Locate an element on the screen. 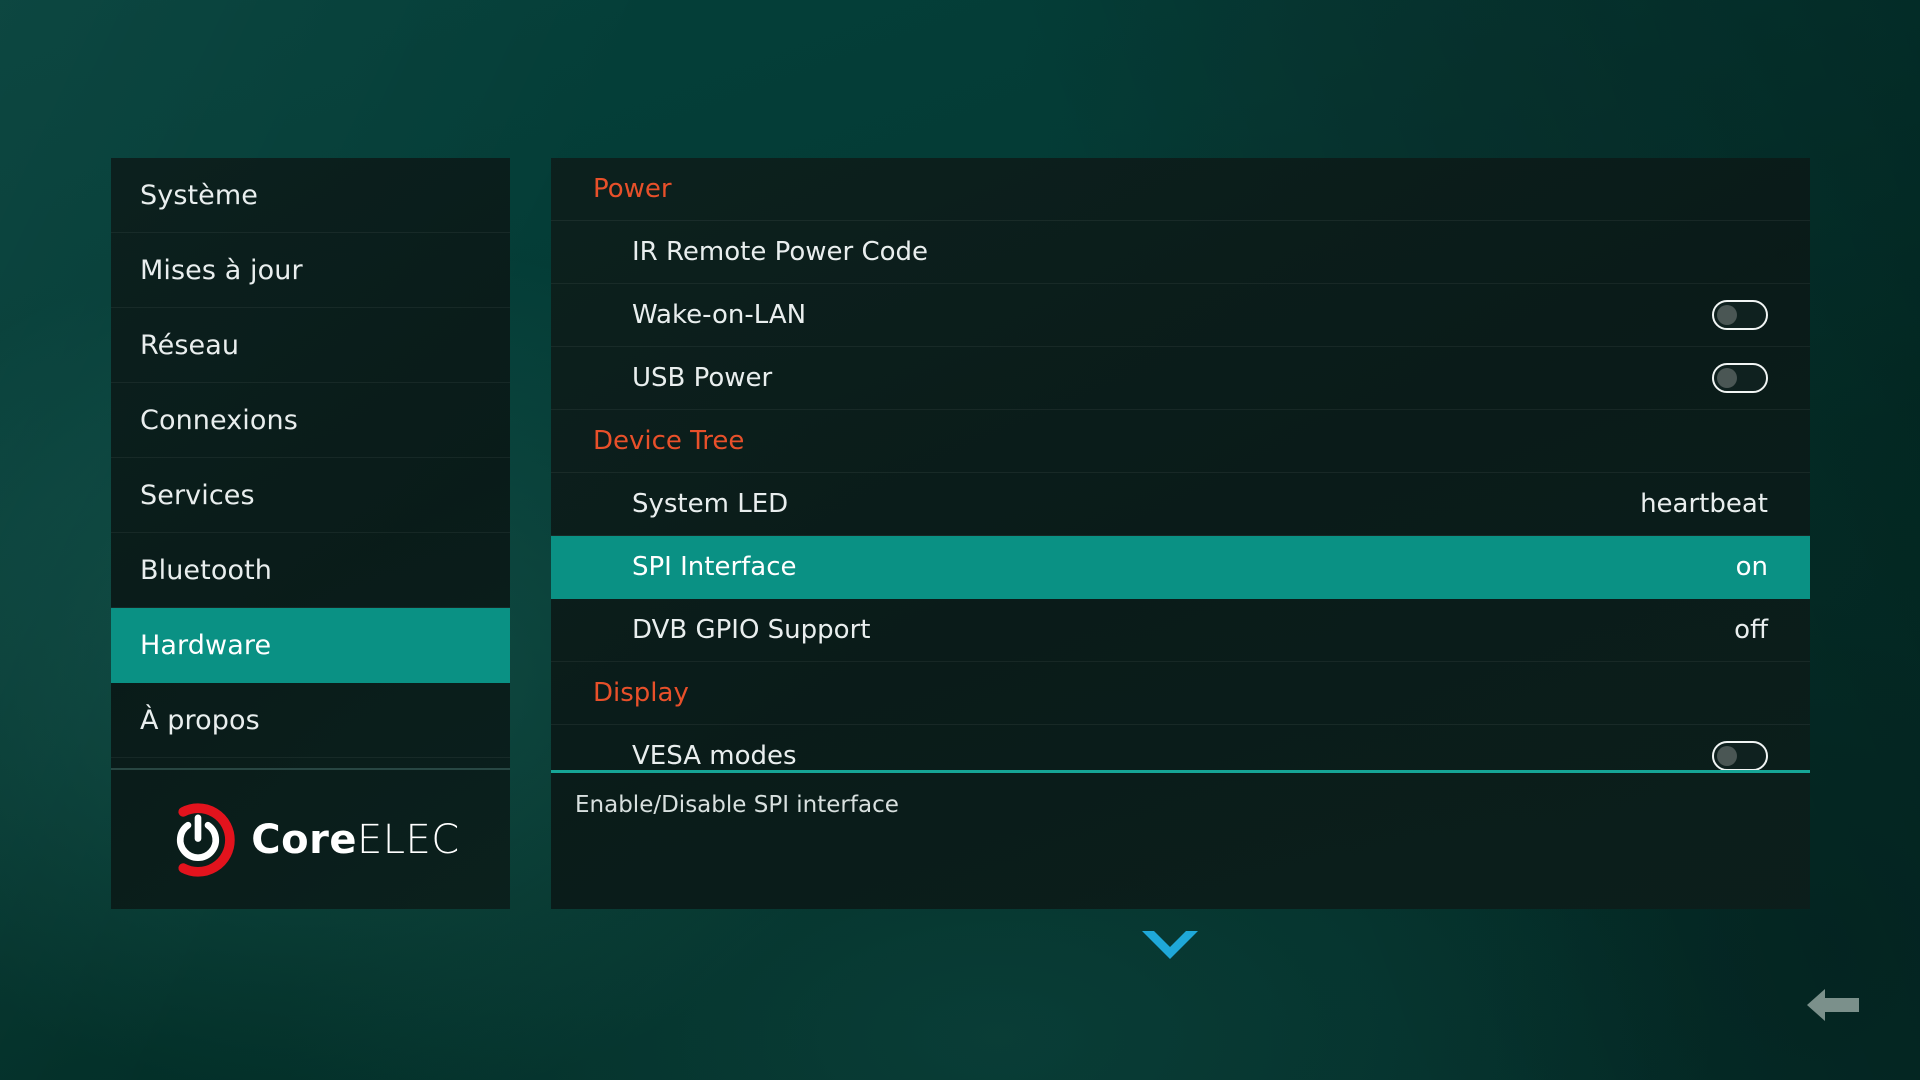 This screenshot has height=1080, width=1920. group-header-power: Power is located at coordinates (1180, 189).